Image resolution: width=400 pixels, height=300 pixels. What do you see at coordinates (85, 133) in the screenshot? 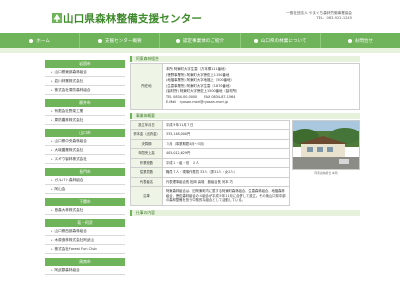
I see `sidebar-group-heading: 山口市` at bounding box center [85, 133].